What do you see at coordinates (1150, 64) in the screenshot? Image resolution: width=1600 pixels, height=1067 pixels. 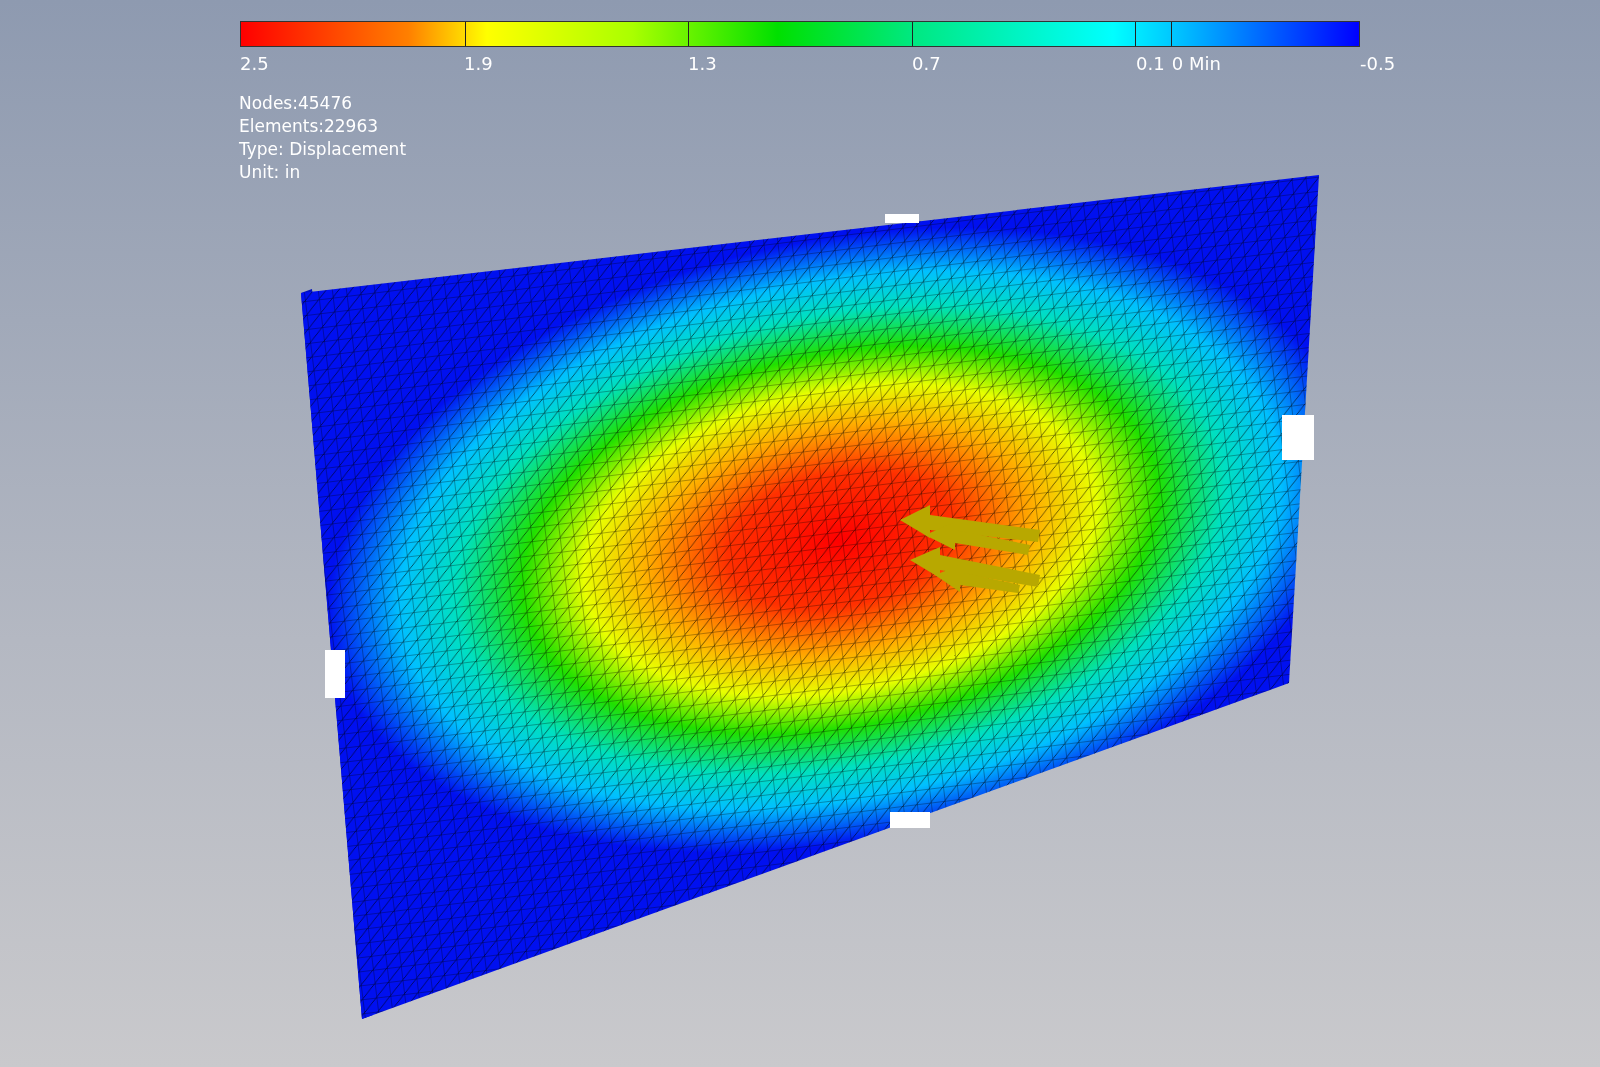 I see `scale-label: 0.1` at bounding box center [1150, 64].